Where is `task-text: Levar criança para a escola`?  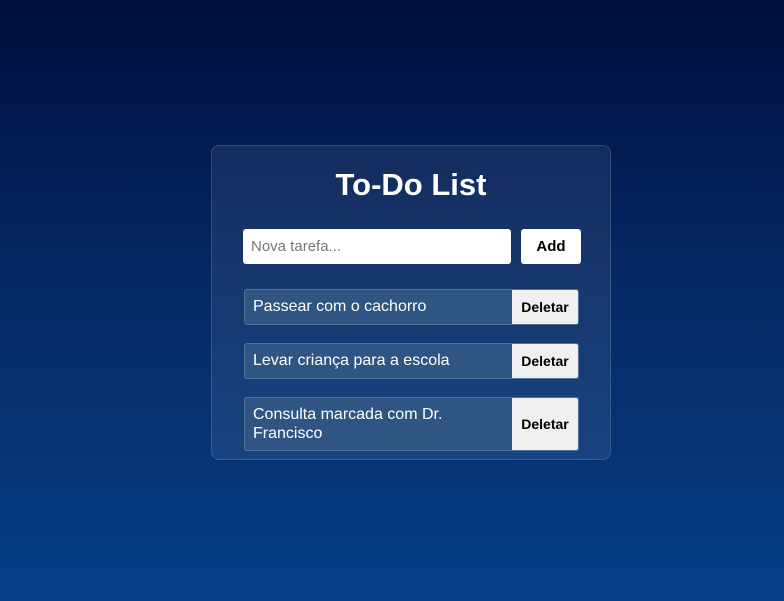 task-text: Levar criança para a escola is located at coordinates (351, 360).